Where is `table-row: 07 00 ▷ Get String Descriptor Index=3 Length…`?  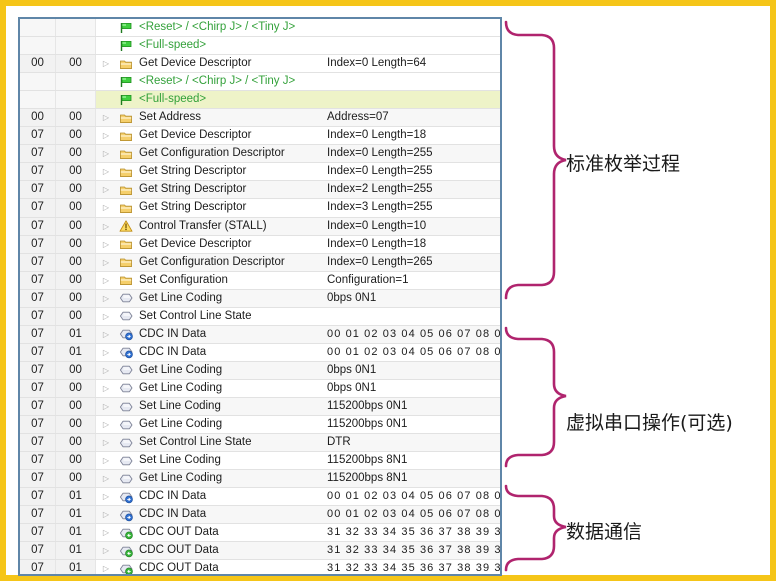
table-row: 07 00 ▷ Get String Descriptor Index=3 Length… is located at coordinates (260, 208).